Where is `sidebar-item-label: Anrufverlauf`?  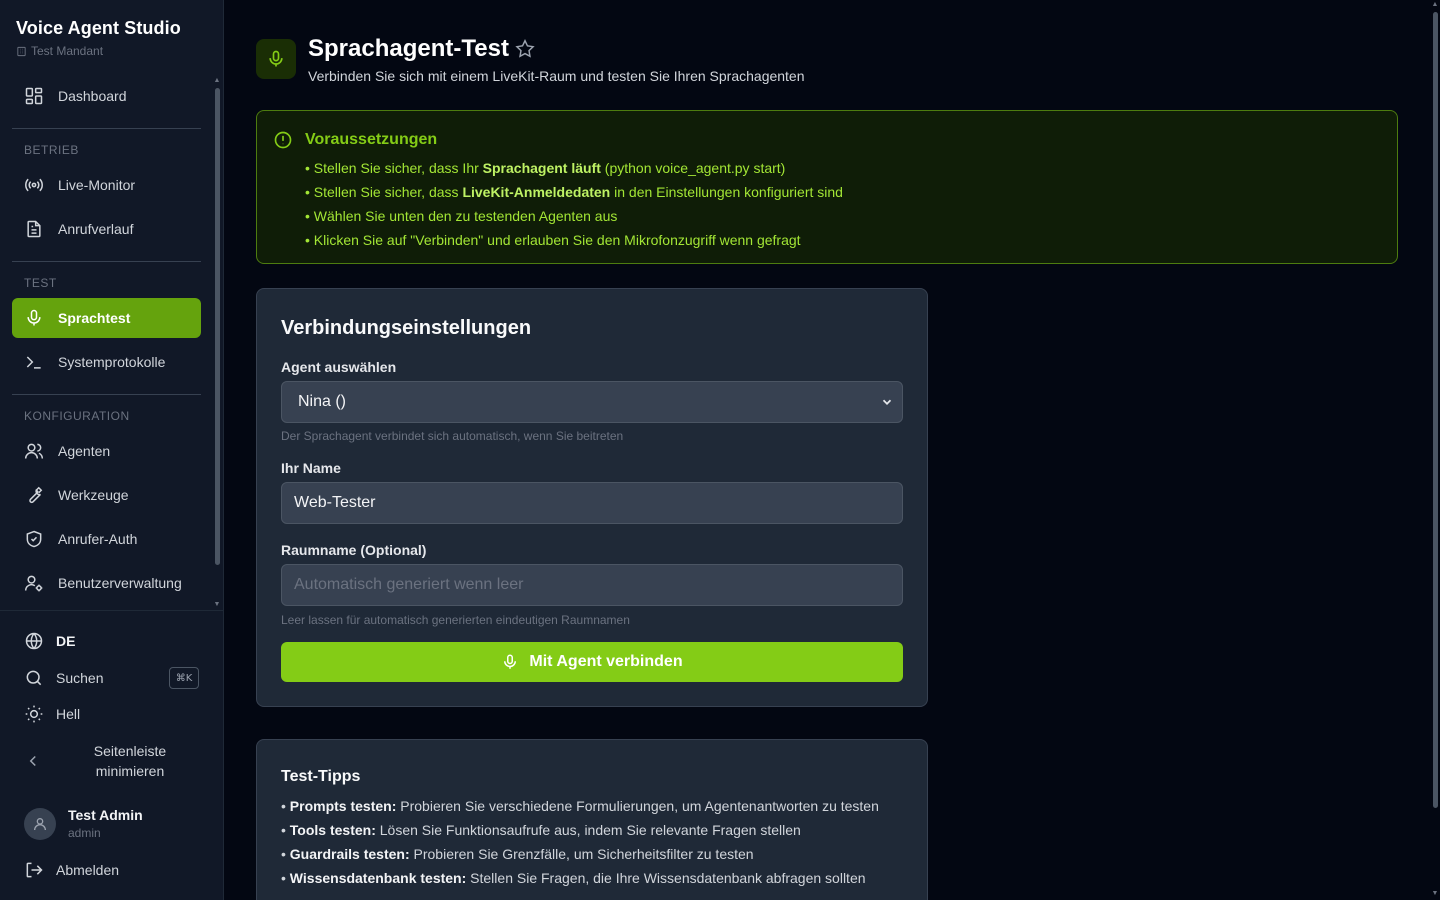 sidebar-item-label: Anrufverlauf is located at coordinates (96, 229).